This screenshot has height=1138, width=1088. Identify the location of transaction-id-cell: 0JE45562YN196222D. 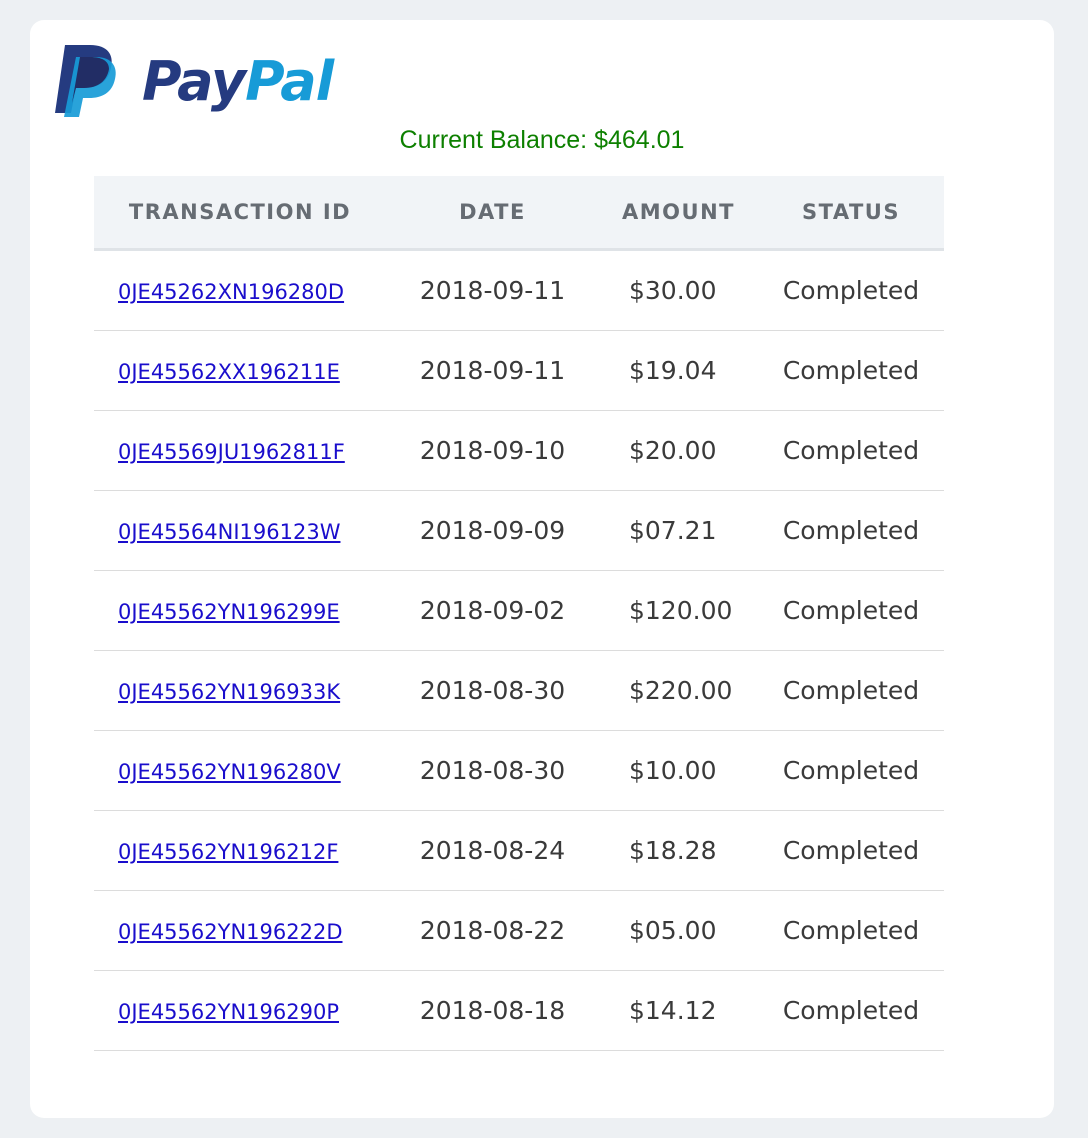
(240, 930).